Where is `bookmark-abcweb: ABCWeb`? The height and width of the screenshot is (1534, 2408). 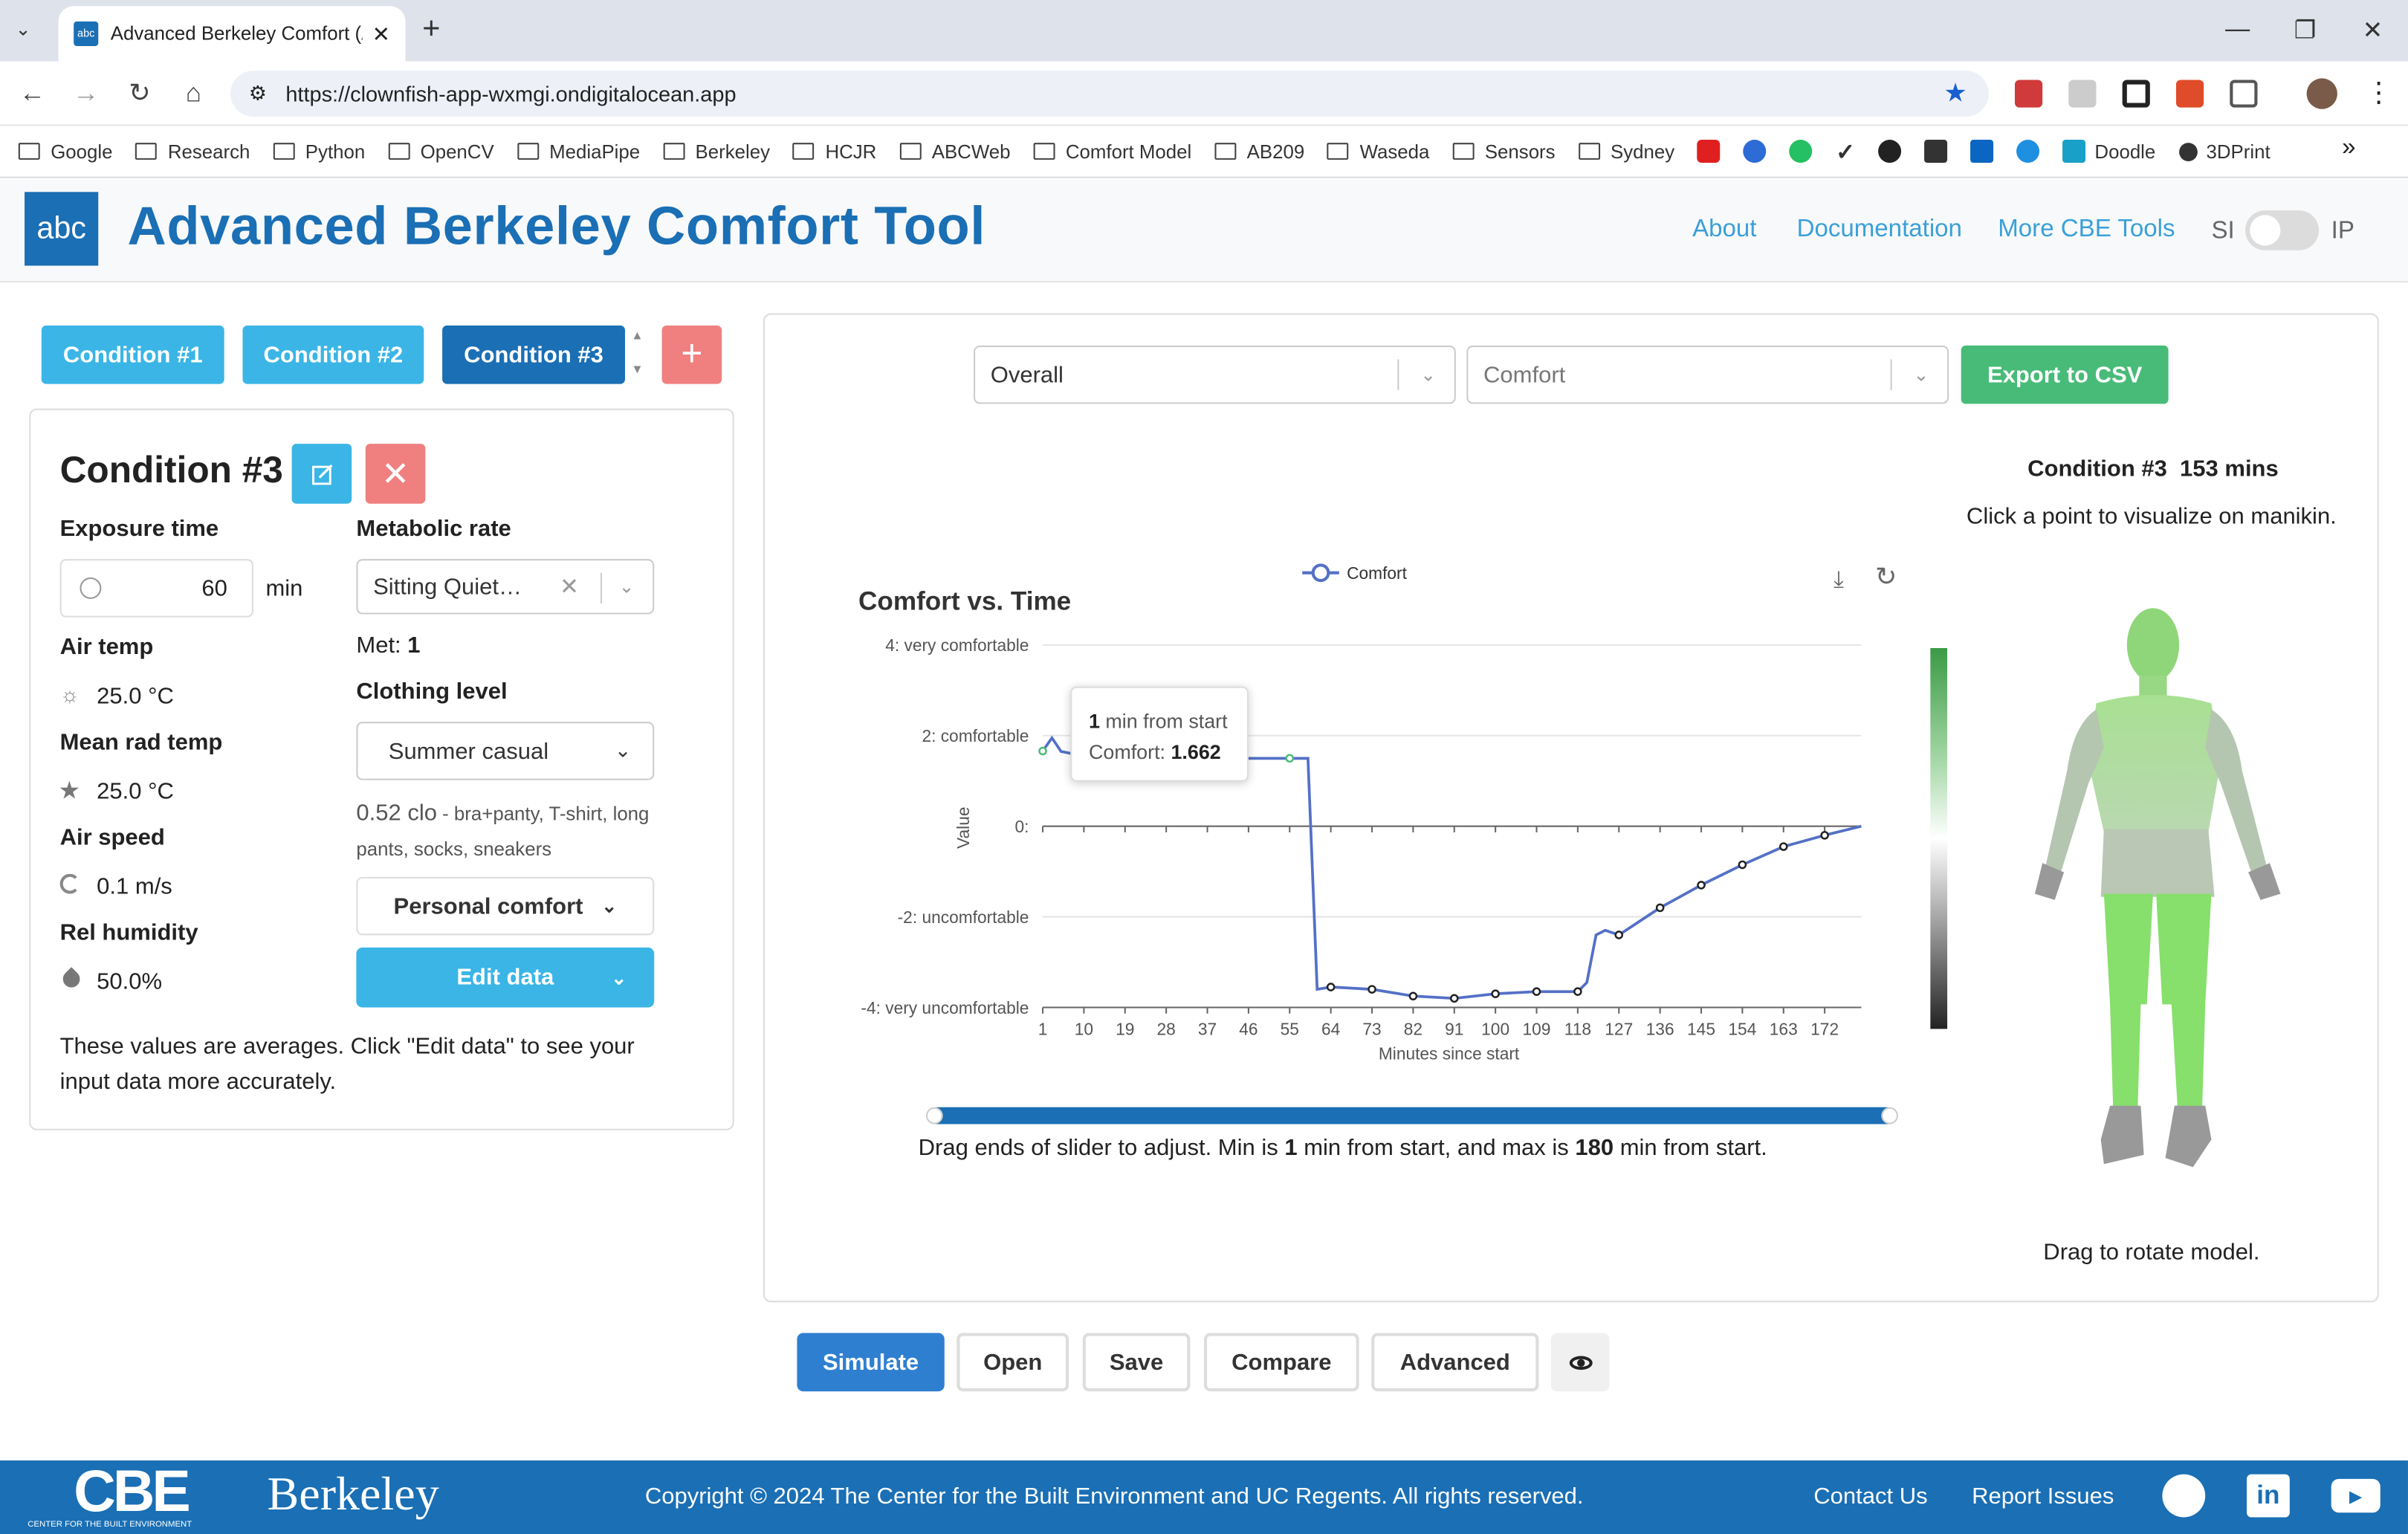
bookmark-abcweb: ABCWeb is located at coordinates (955, 151).